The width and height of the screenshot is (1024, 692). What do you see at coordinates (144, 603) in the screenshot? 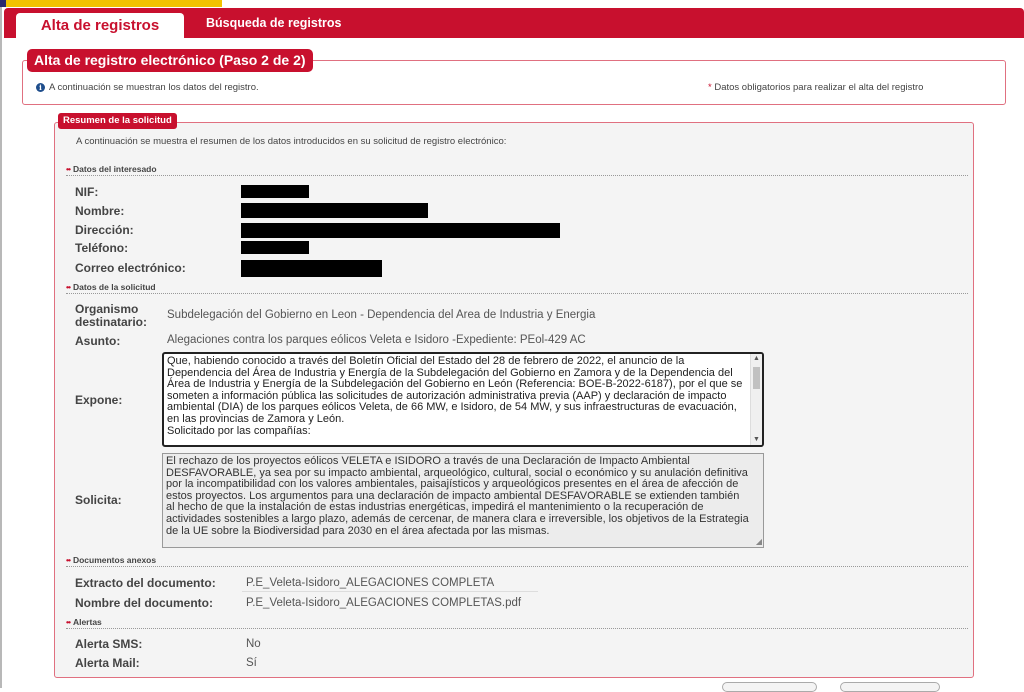
I see `nombre-documento-label: Nombre del documento:` at bounding box center [144, 603].